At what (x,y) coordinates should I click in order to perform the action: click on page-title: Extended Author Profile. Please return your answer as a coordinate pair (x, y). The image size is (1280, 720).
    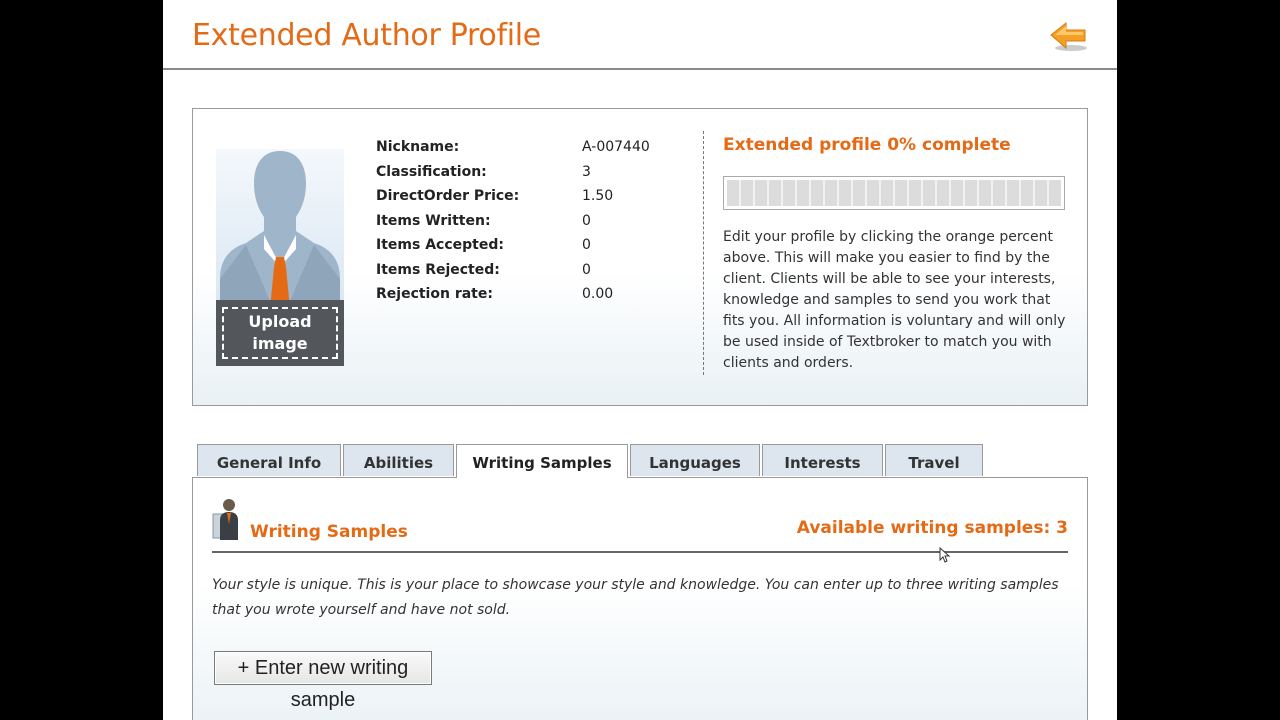
    Looking at the image, I should click on (366, 35).